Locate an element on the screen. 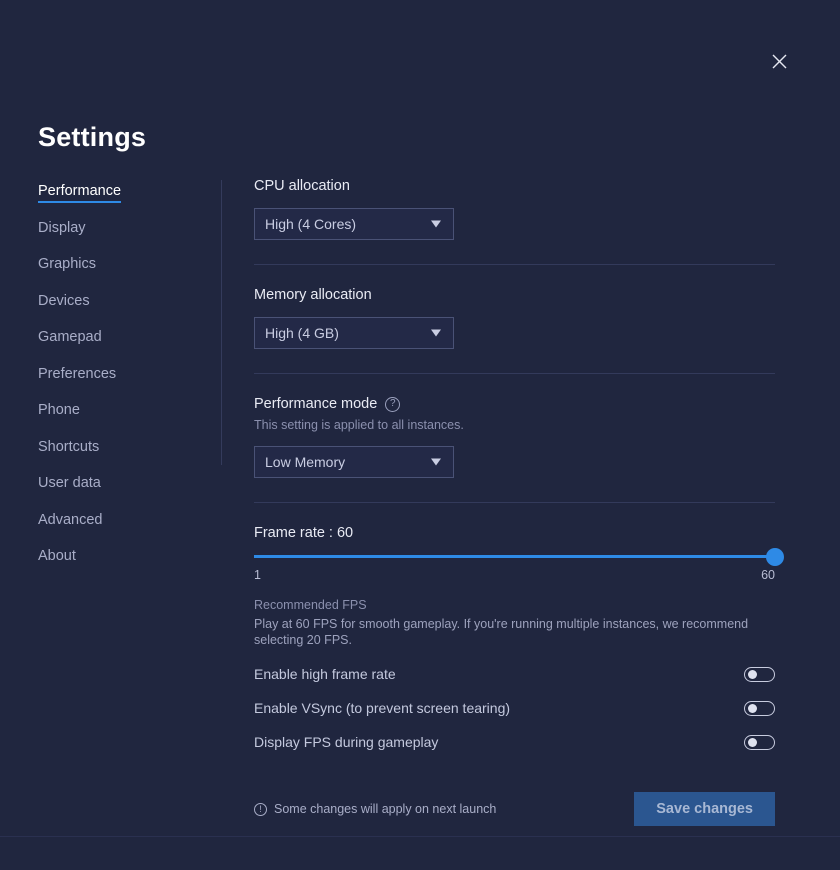  sidebar-item-label: User data is located at coordinates (69, 483).